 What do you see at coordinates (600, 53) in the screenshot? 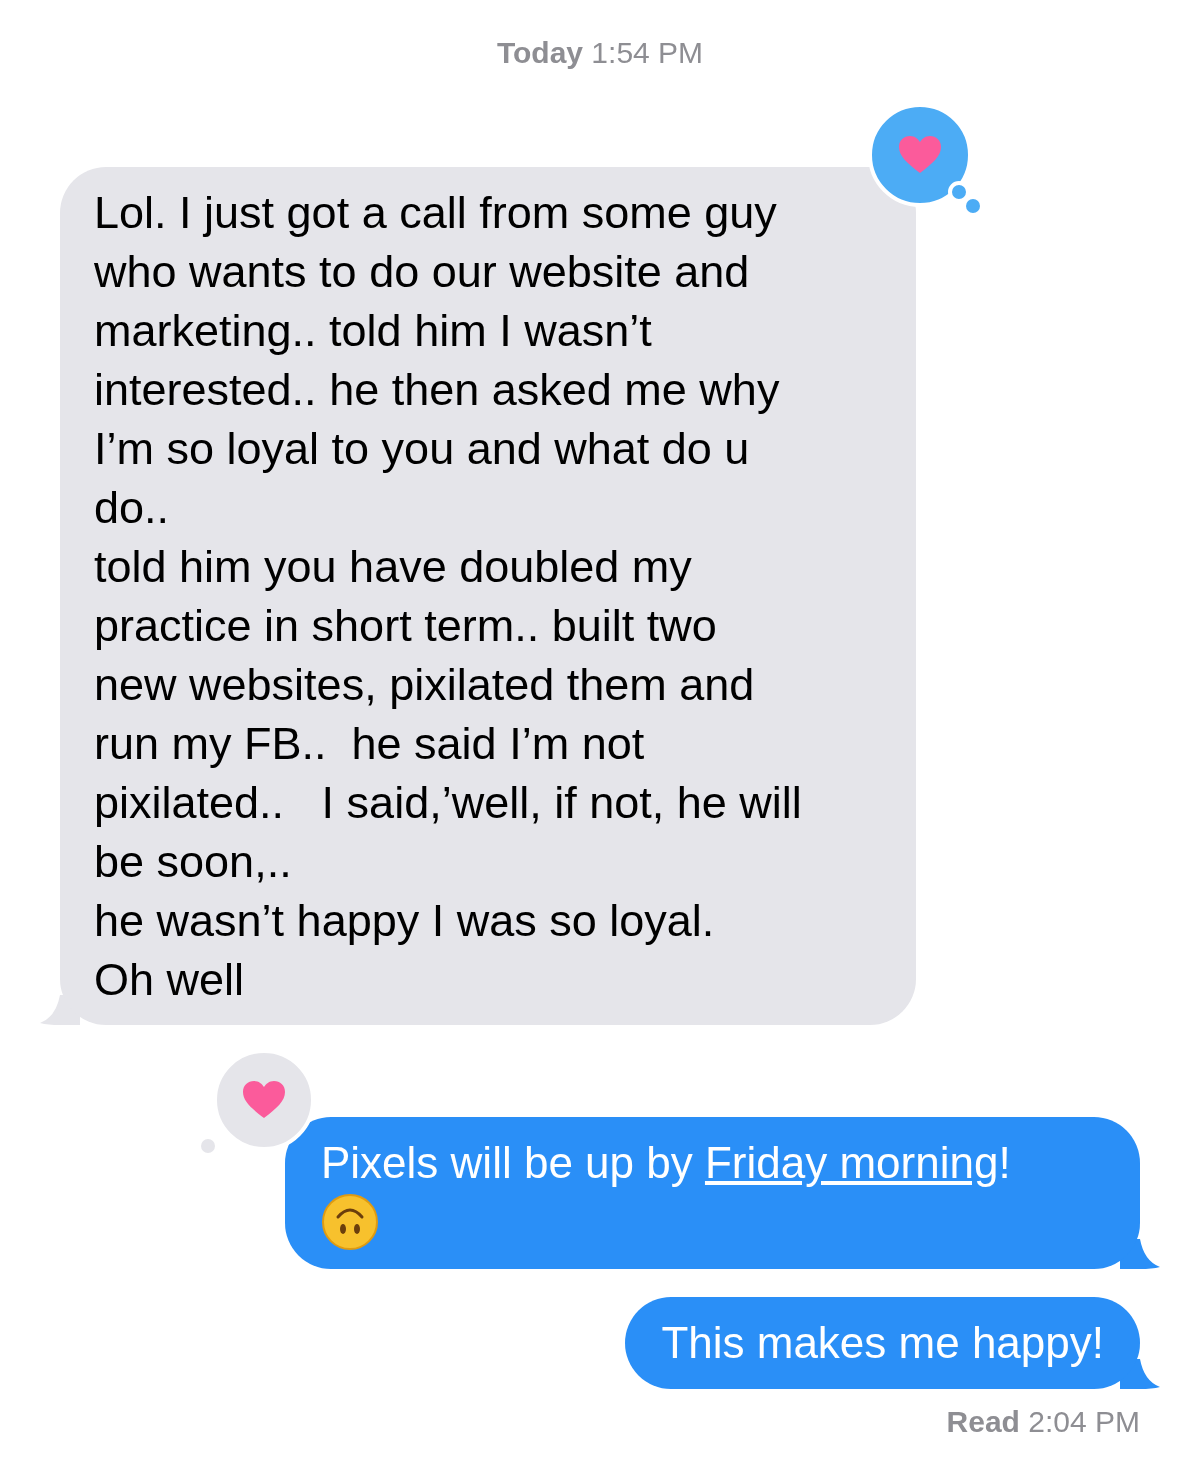
I see `timestamp: Today 1:54 PM` at bounding box center [600, 53].